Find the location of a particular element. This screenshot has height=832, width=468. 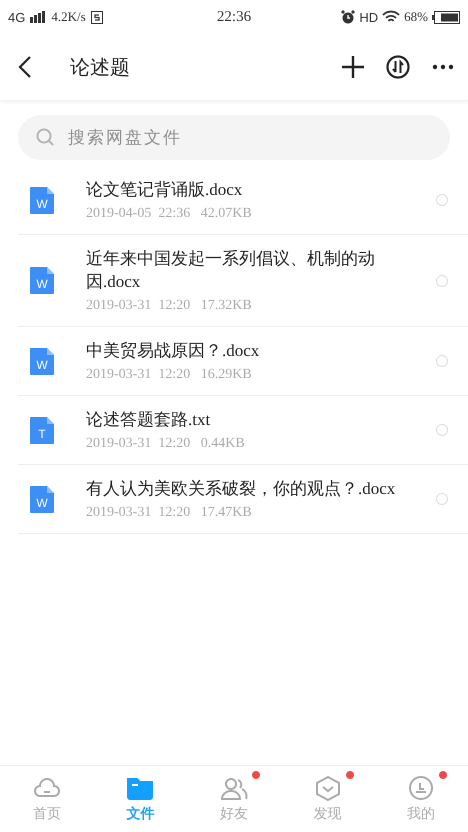

transfer-button is located at coordinates (398, 67).